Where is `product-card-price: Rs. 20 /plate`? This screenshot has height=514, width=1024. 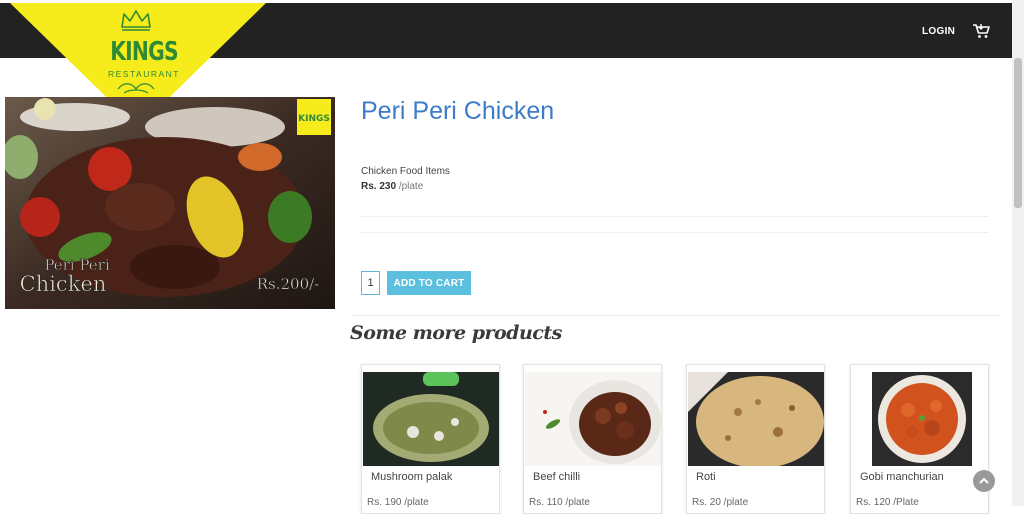
product-card-price: Rs. 20 /plate is located at coordinates (720, 502).